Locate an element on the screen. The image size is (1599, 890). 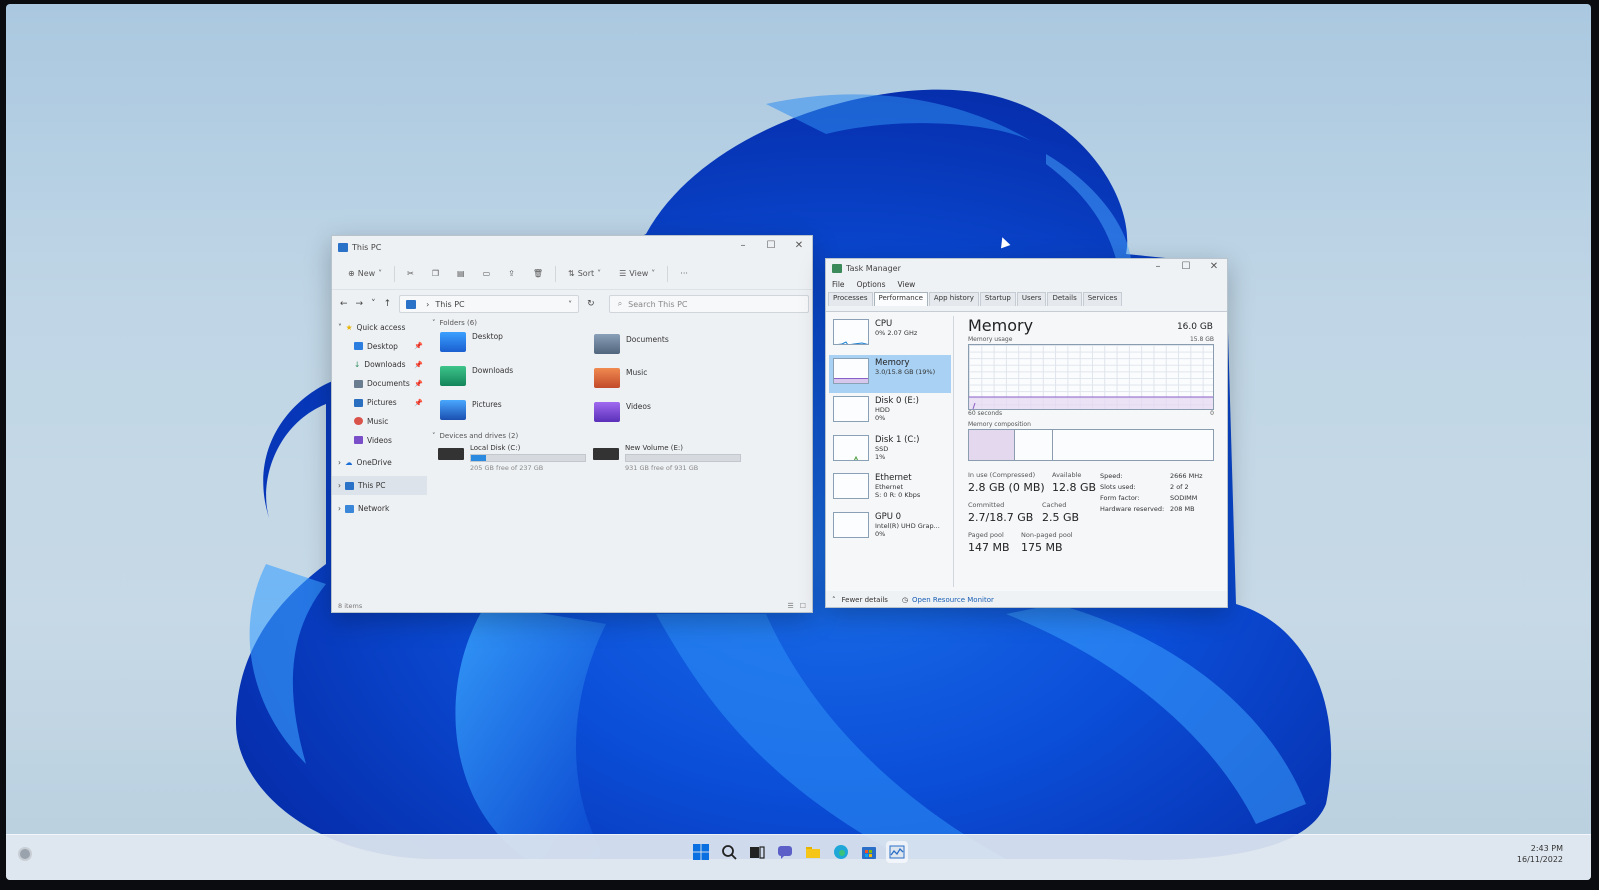
folder-videos: Videos is located at coordinates (622, 412).